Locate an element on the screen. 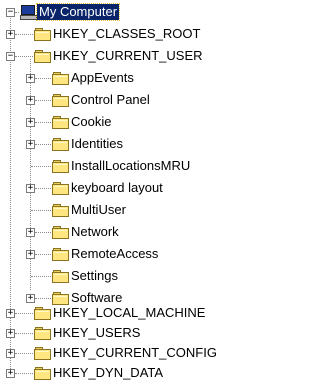  folder-open-icon is located at coordinates (42, 56).